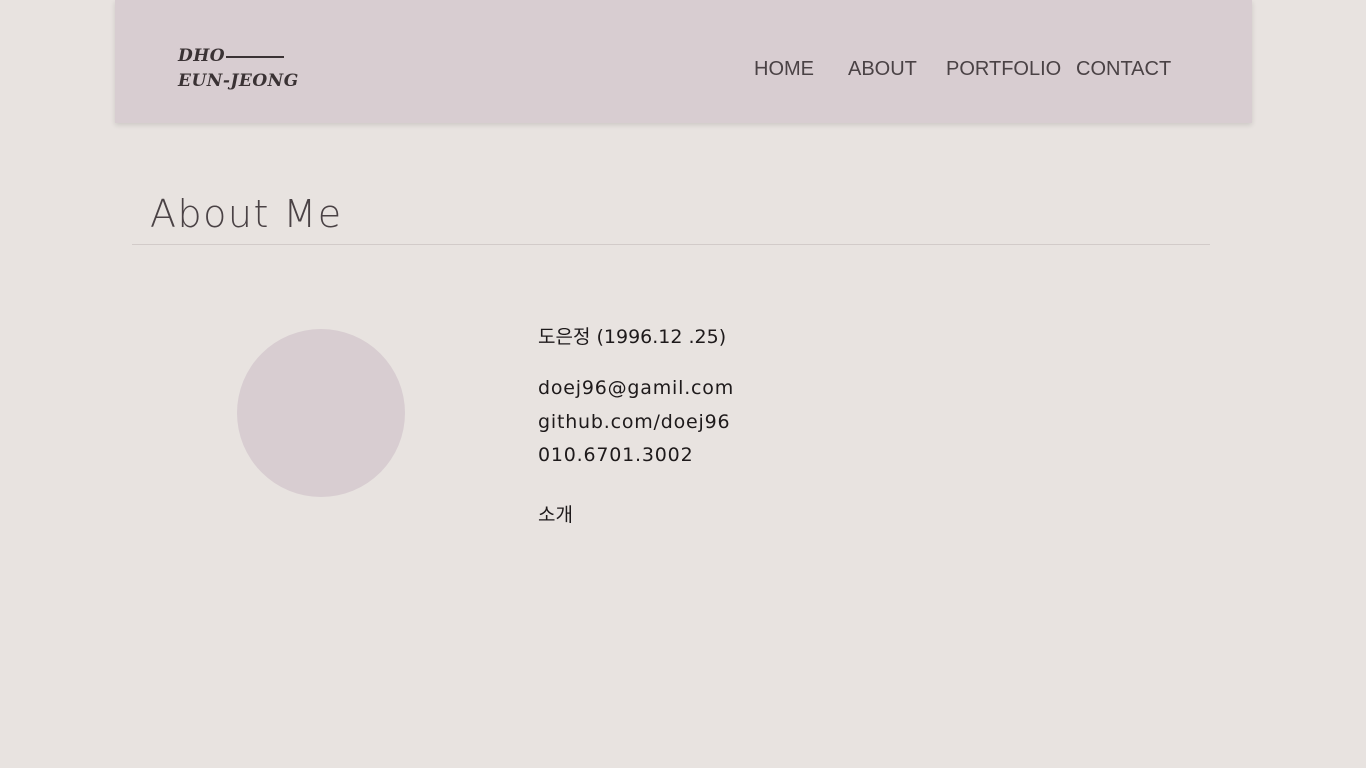 This screenshot has height=768, width=1366. I want to click on profile-phone: 010.6701.3002, so click(616, 455).